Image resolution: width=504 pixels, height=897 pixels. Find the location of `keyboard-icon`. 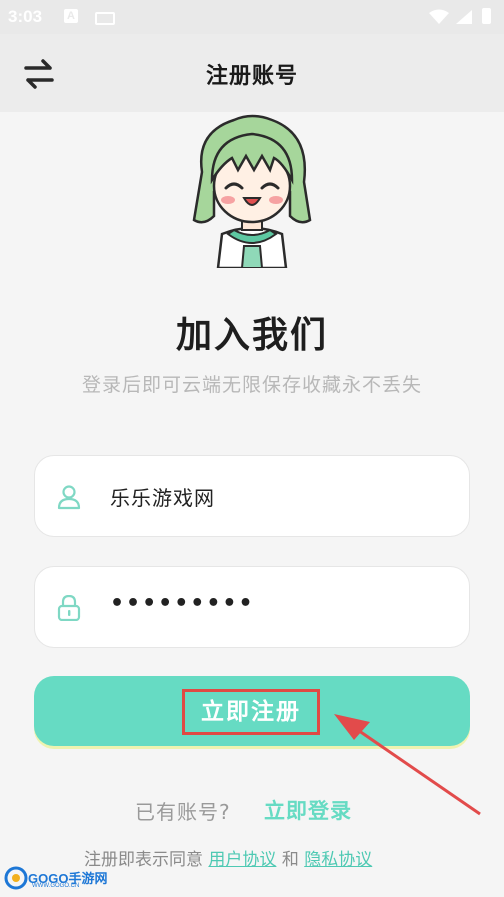

keyboard-icon is located at coordinates (105, 18).